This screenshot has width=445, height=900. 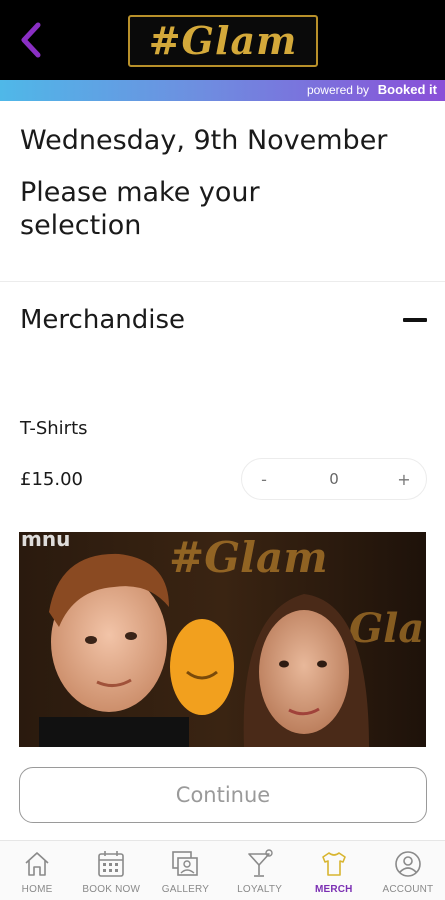 What do you see at coordinates (37, 889) in the screenshot?
I see `nav-label: HOME` at bounding box center [37, 889].